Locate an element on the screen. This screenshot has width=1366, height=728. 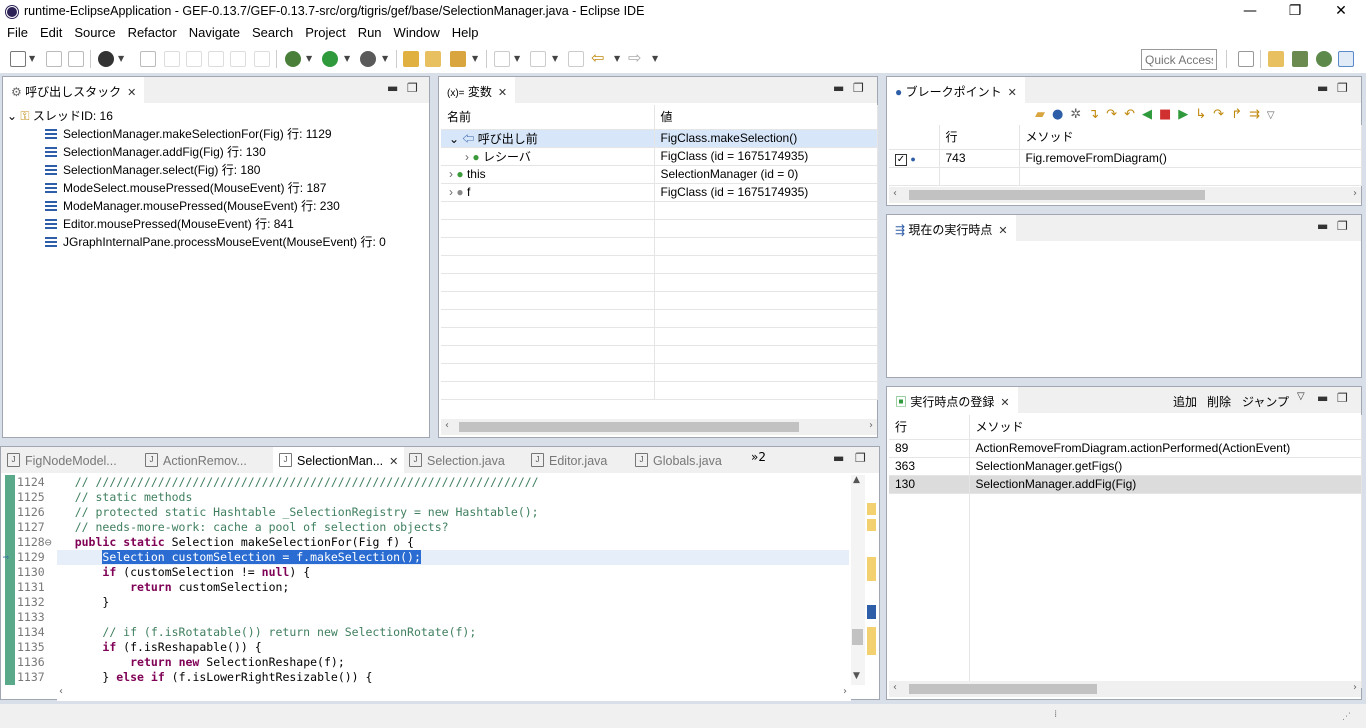
stack-frame: SelectionManager.addFig(Fig) 行: 130 is located at coordinates (196, 152).